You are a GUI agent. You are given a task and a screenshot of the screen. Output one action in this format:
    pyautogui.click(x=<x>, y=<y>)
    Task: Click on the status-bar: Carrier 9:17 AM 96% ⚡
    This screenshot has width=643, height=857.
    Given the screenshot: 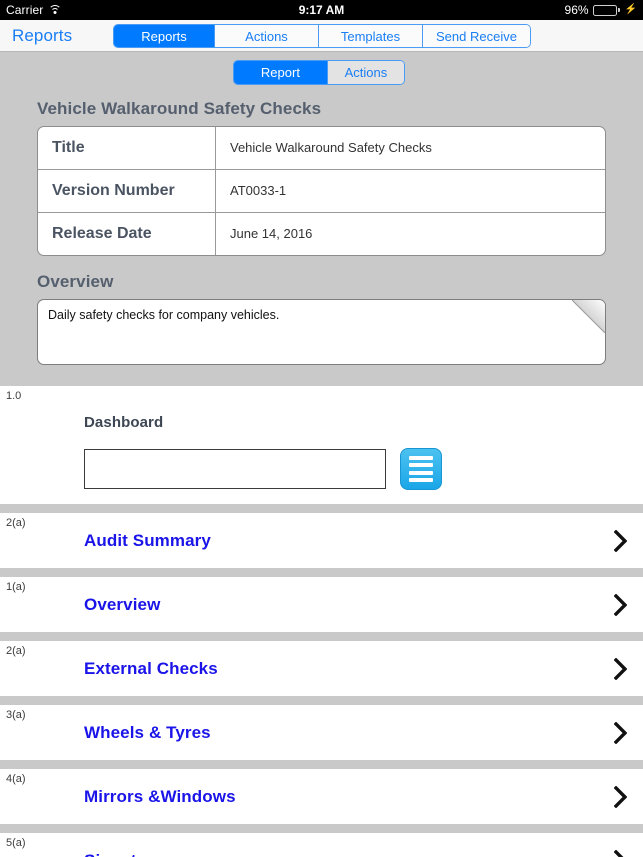 What is the action you would take?
    pyautogui.click(x=321, y=10)
    